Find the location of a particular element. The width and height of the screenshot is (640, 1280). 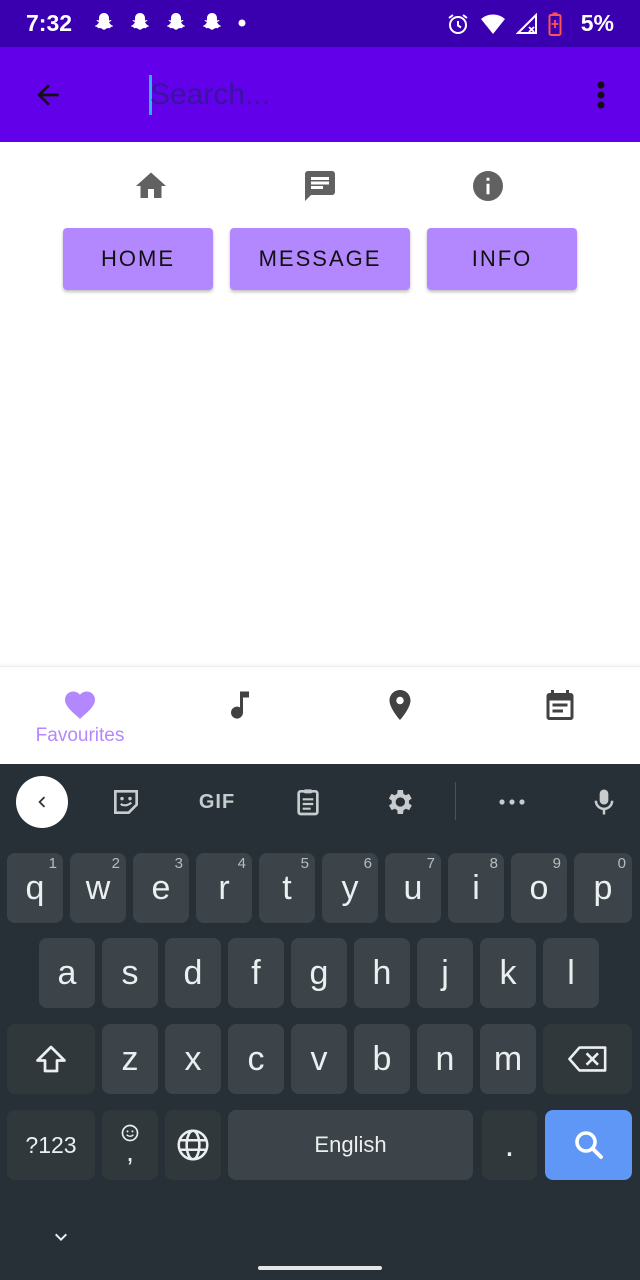

battery-percent: 5% is located at coordinates (597, 23).